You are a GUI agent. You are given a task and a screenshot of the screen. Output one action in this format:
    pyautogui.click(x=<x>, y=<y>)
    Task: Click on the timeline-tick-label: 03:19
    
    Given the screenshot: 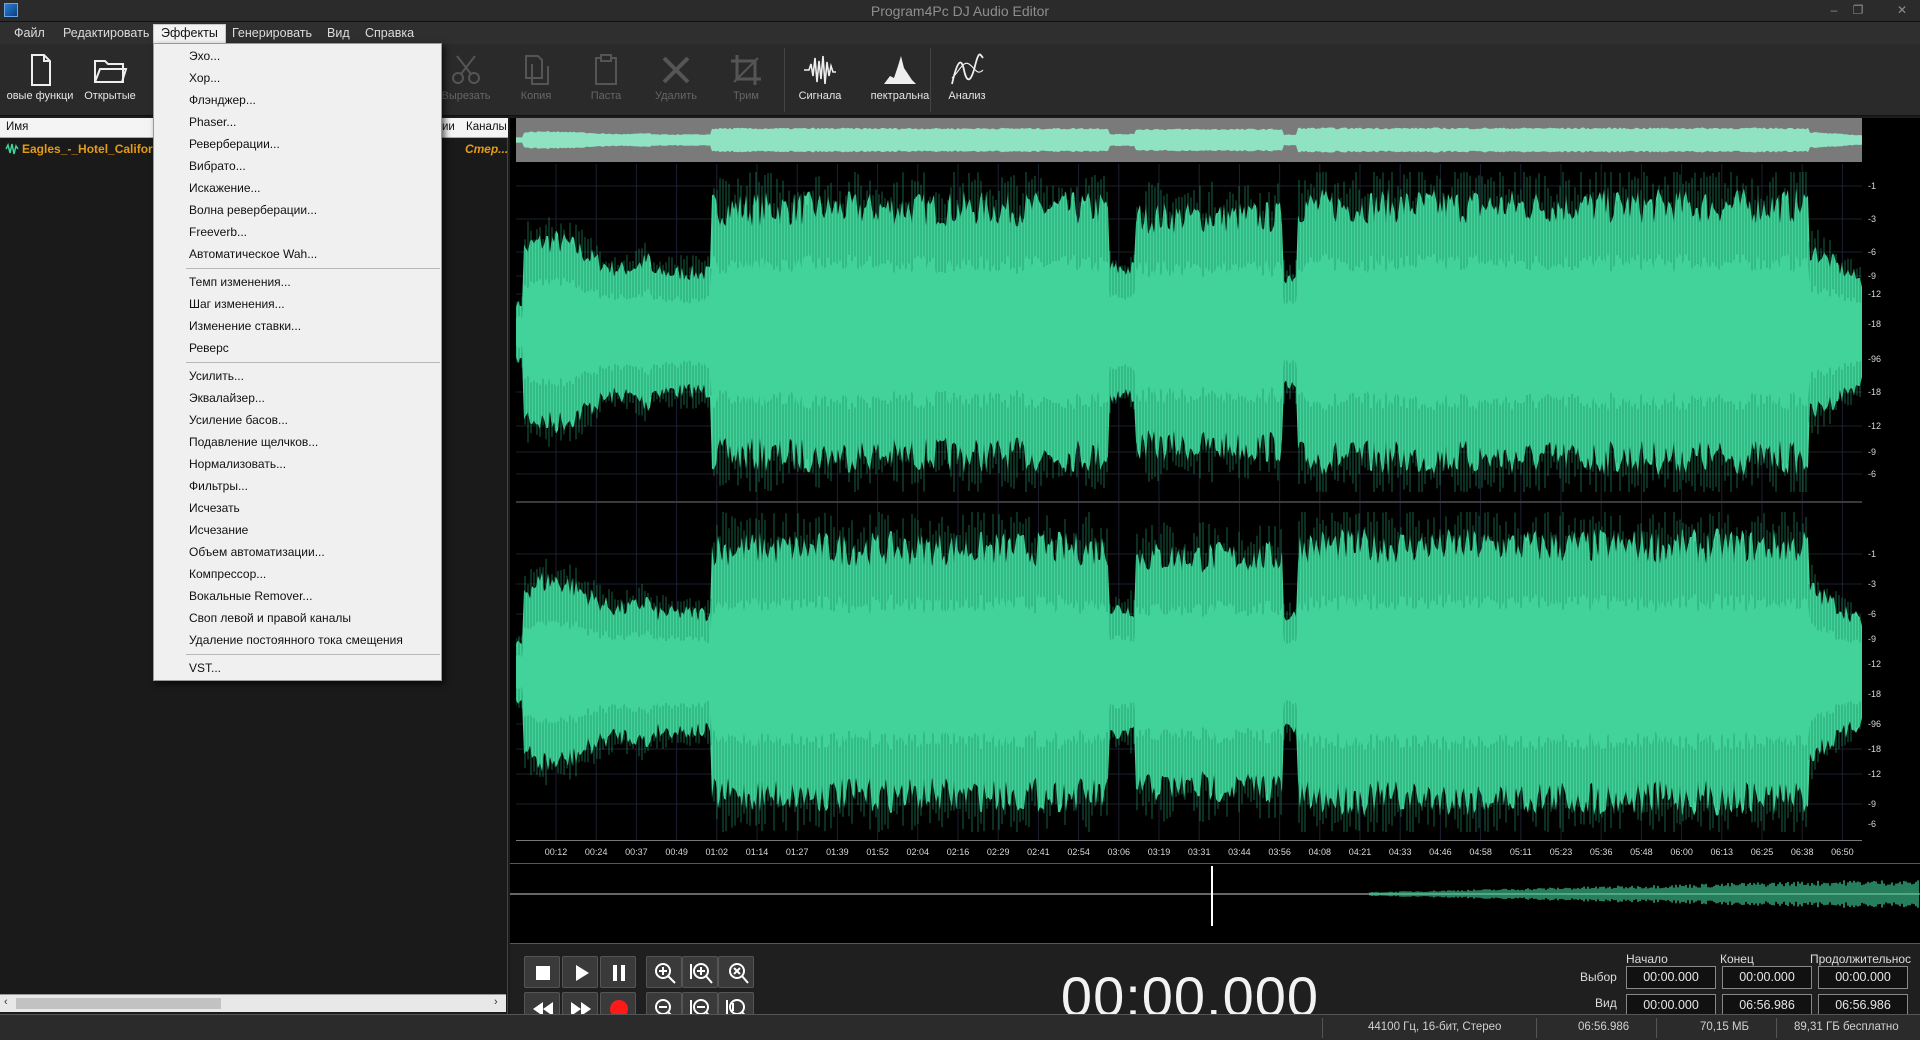 What is the action you would take?
    pyautogui.click(x=1159, y=852)
    